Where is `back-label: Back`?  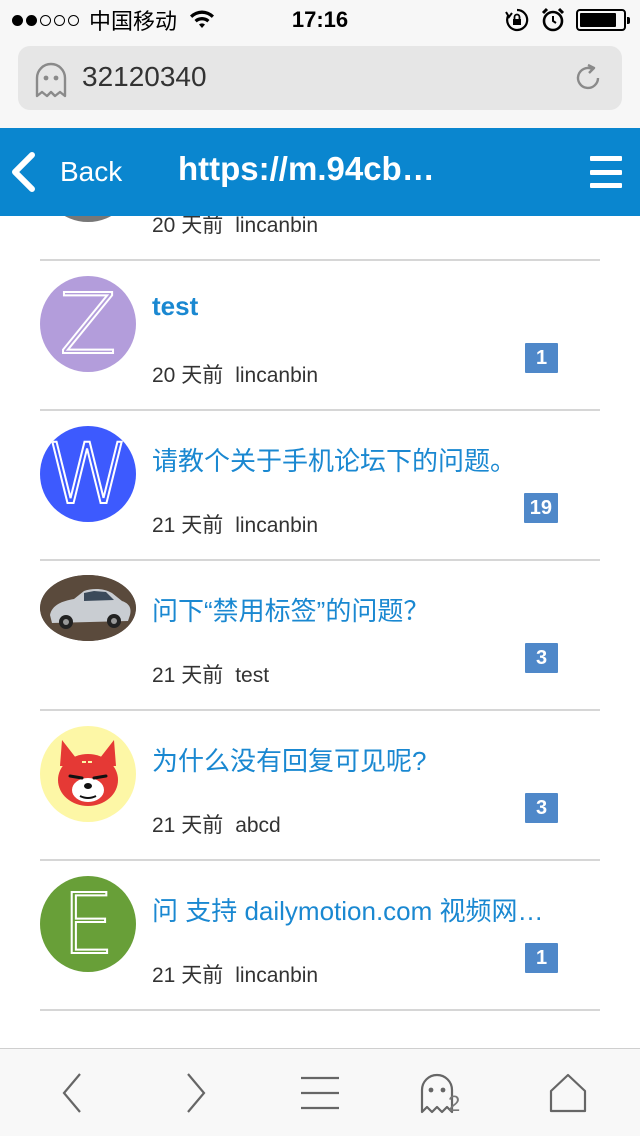
back-label: Back is located at coordinates (91, 171).